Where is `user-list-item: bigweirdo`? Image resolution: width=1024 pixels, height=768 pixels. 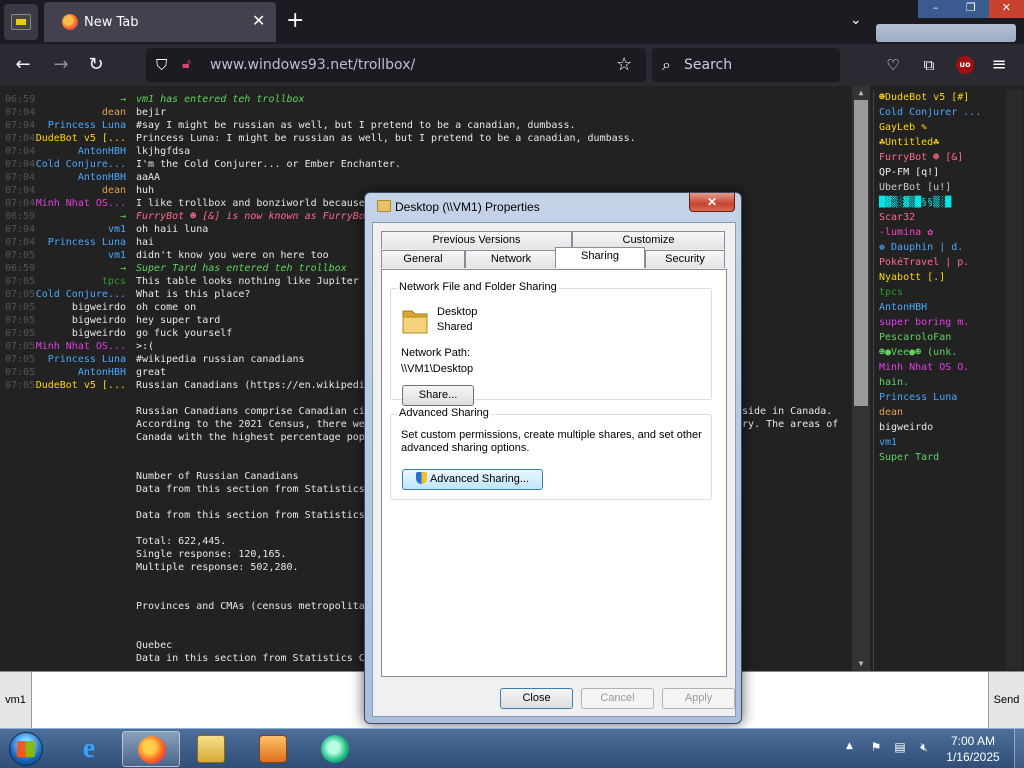 user-list-item: bigweirdo is located at coordinates (948, 427).